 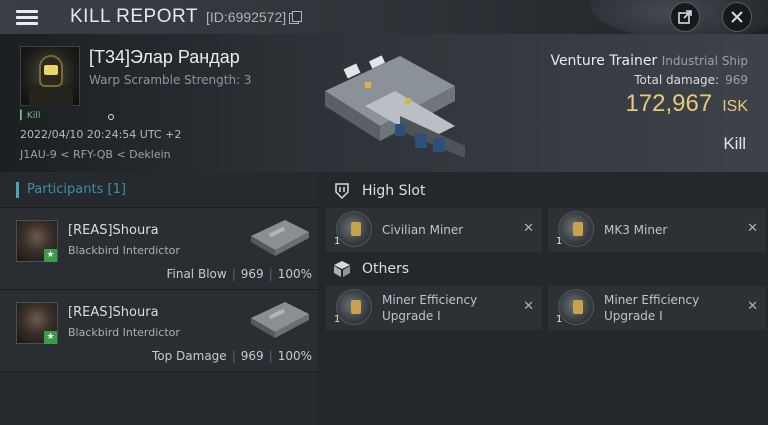 I want to click on module-name: Civilian Miner, so click(x=423, y=230).